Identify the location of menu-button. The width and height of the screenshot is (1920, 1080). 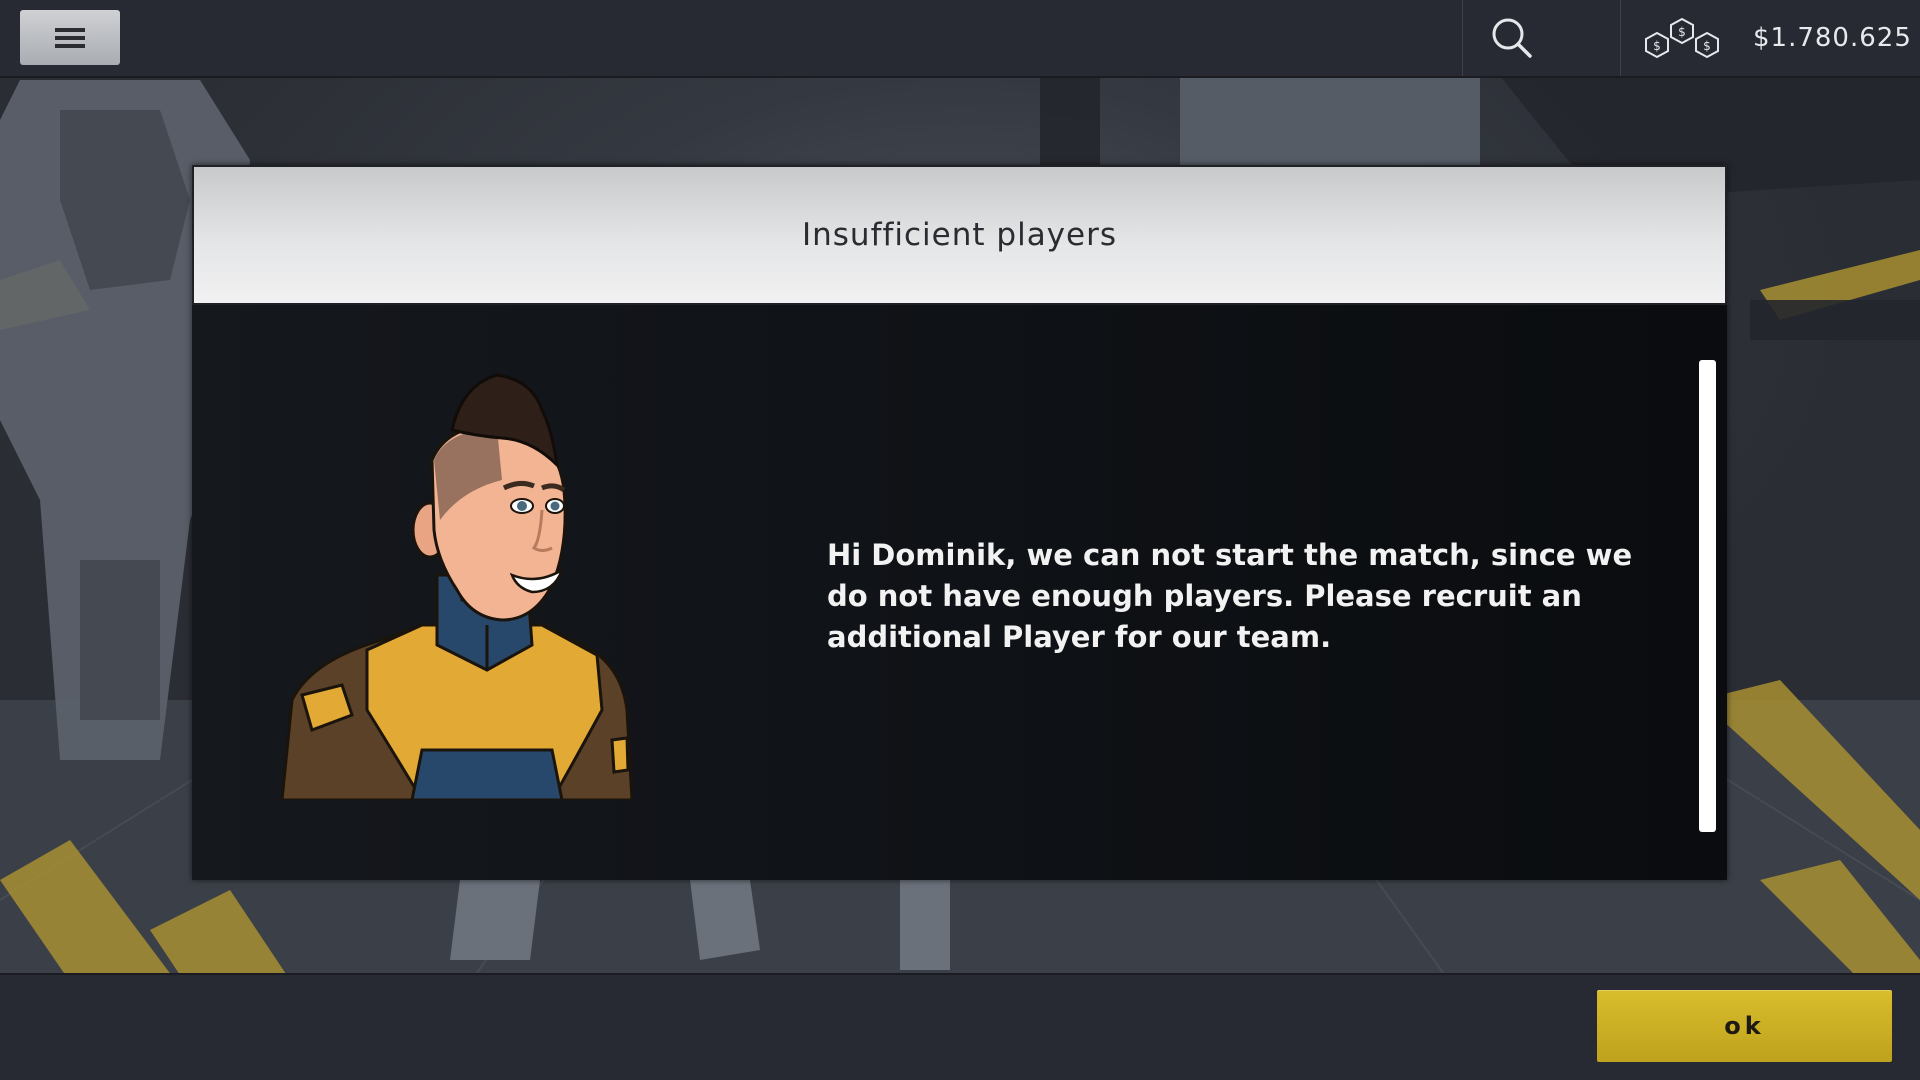
(70, 37).